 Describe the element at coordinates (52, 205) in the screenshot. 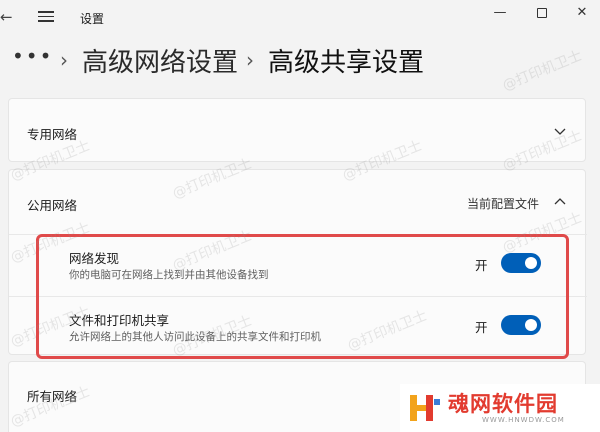

I see `public-network-label: 公用网络` at that location.